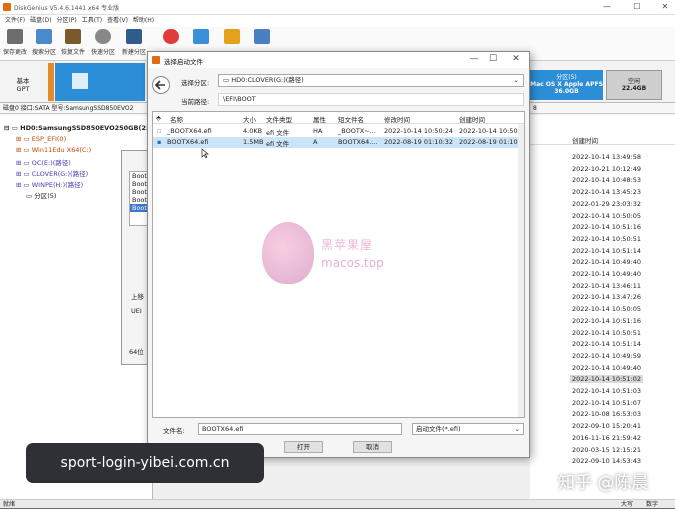 The width and height of the screenshot is (675, 509). What do you see at coordinates (607, 461) in the screenshot?
I see `date-cell: 2022-09-10 14:53:43` at bounding box center [607, 461].